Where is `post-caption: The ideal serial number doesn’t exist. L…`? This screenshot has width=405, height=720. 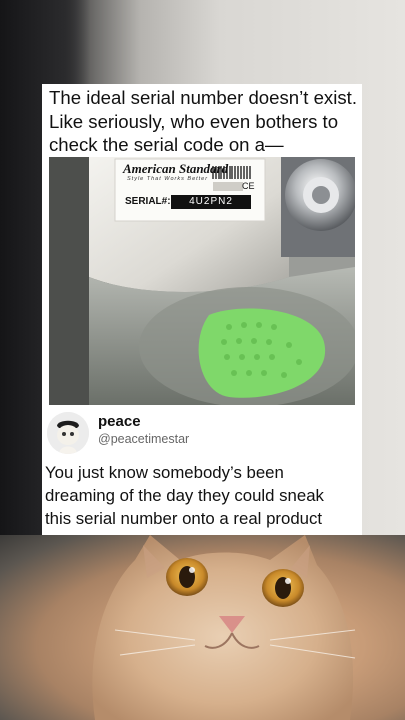 post-caption: The ideal serial number doesn’t exist. L… is located at coordinates (203, 121).